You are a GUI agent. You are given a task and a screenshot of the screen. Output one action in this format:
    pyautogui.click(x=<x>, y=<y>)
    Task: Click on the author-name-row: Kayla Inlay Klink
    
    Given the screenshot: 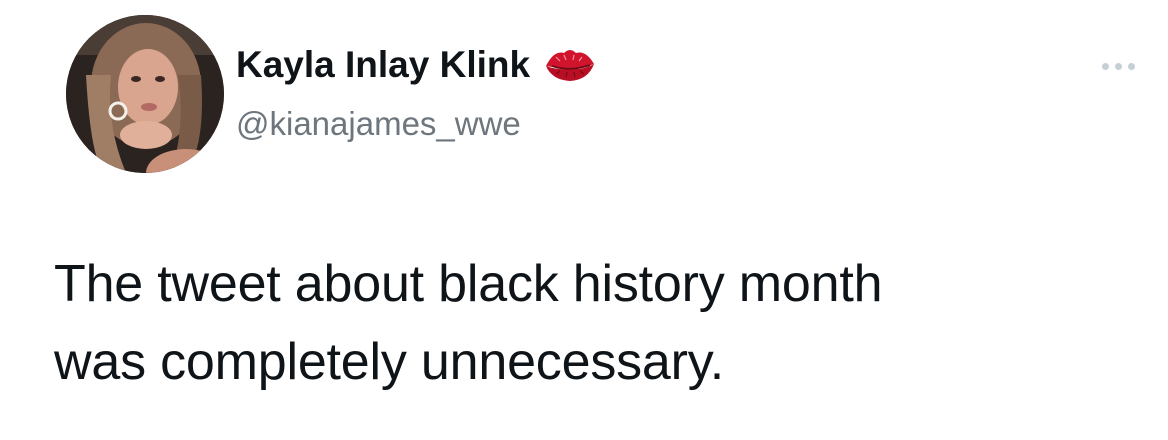 What is the action you would take?
    pyautogui.click(x=416, y=65)
    